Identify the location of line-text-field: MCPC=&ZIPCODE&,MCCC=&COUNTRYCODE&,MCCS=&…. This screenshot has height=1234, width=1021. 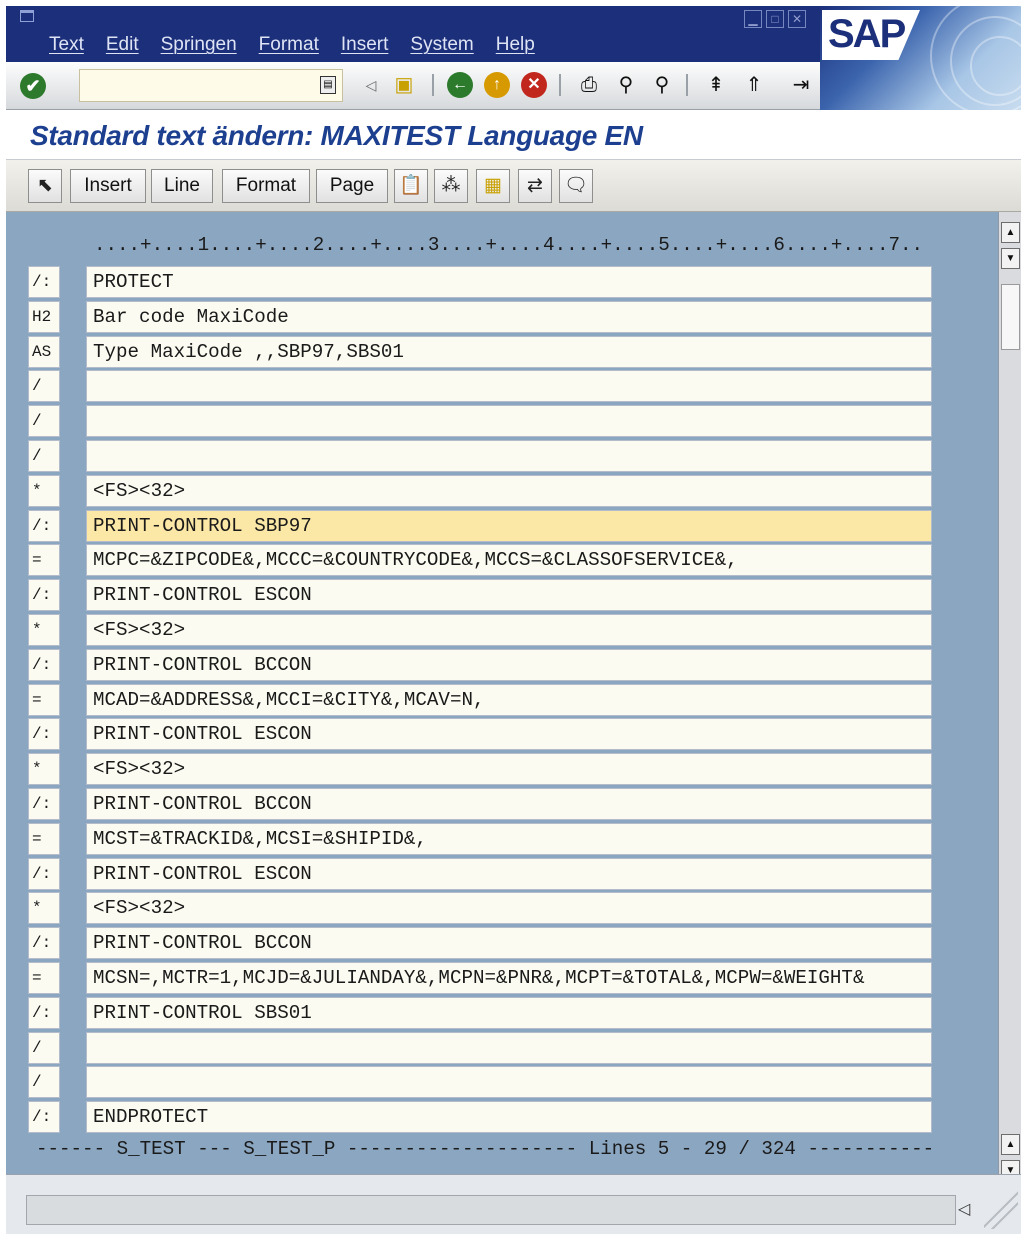
(509, 560).